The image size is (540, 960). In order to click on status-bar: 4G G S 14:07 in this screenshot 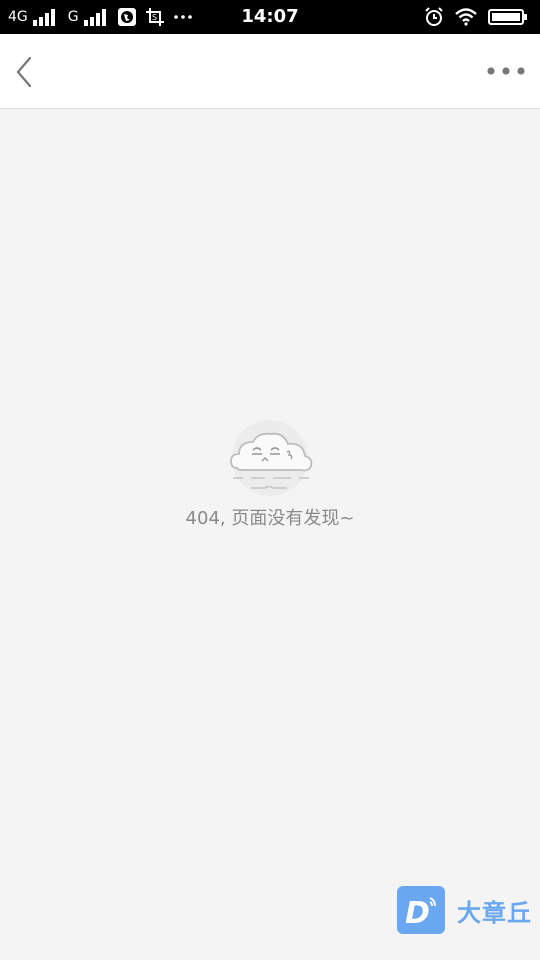, I will do `click(270, 17)`.